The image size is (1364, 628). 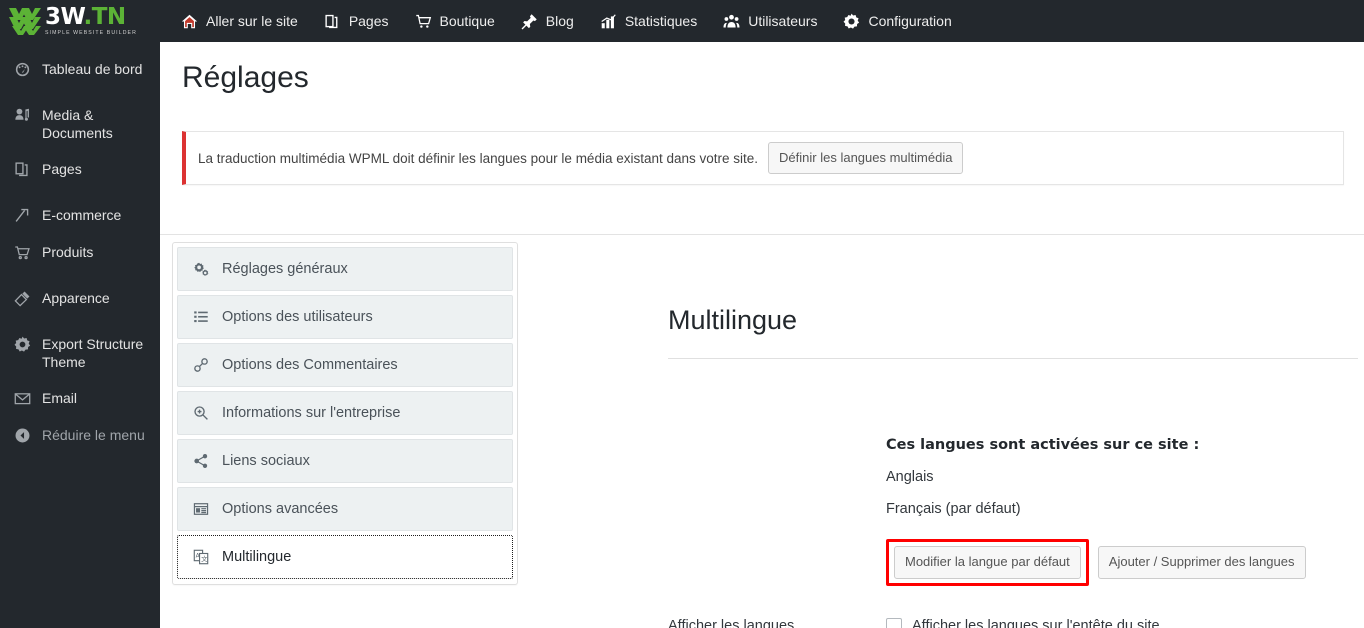 What do you see at coordinates (80, 252) in the screenshot?
I see `sidebar-item-produits: Produits` at bounding box center [80, 252].